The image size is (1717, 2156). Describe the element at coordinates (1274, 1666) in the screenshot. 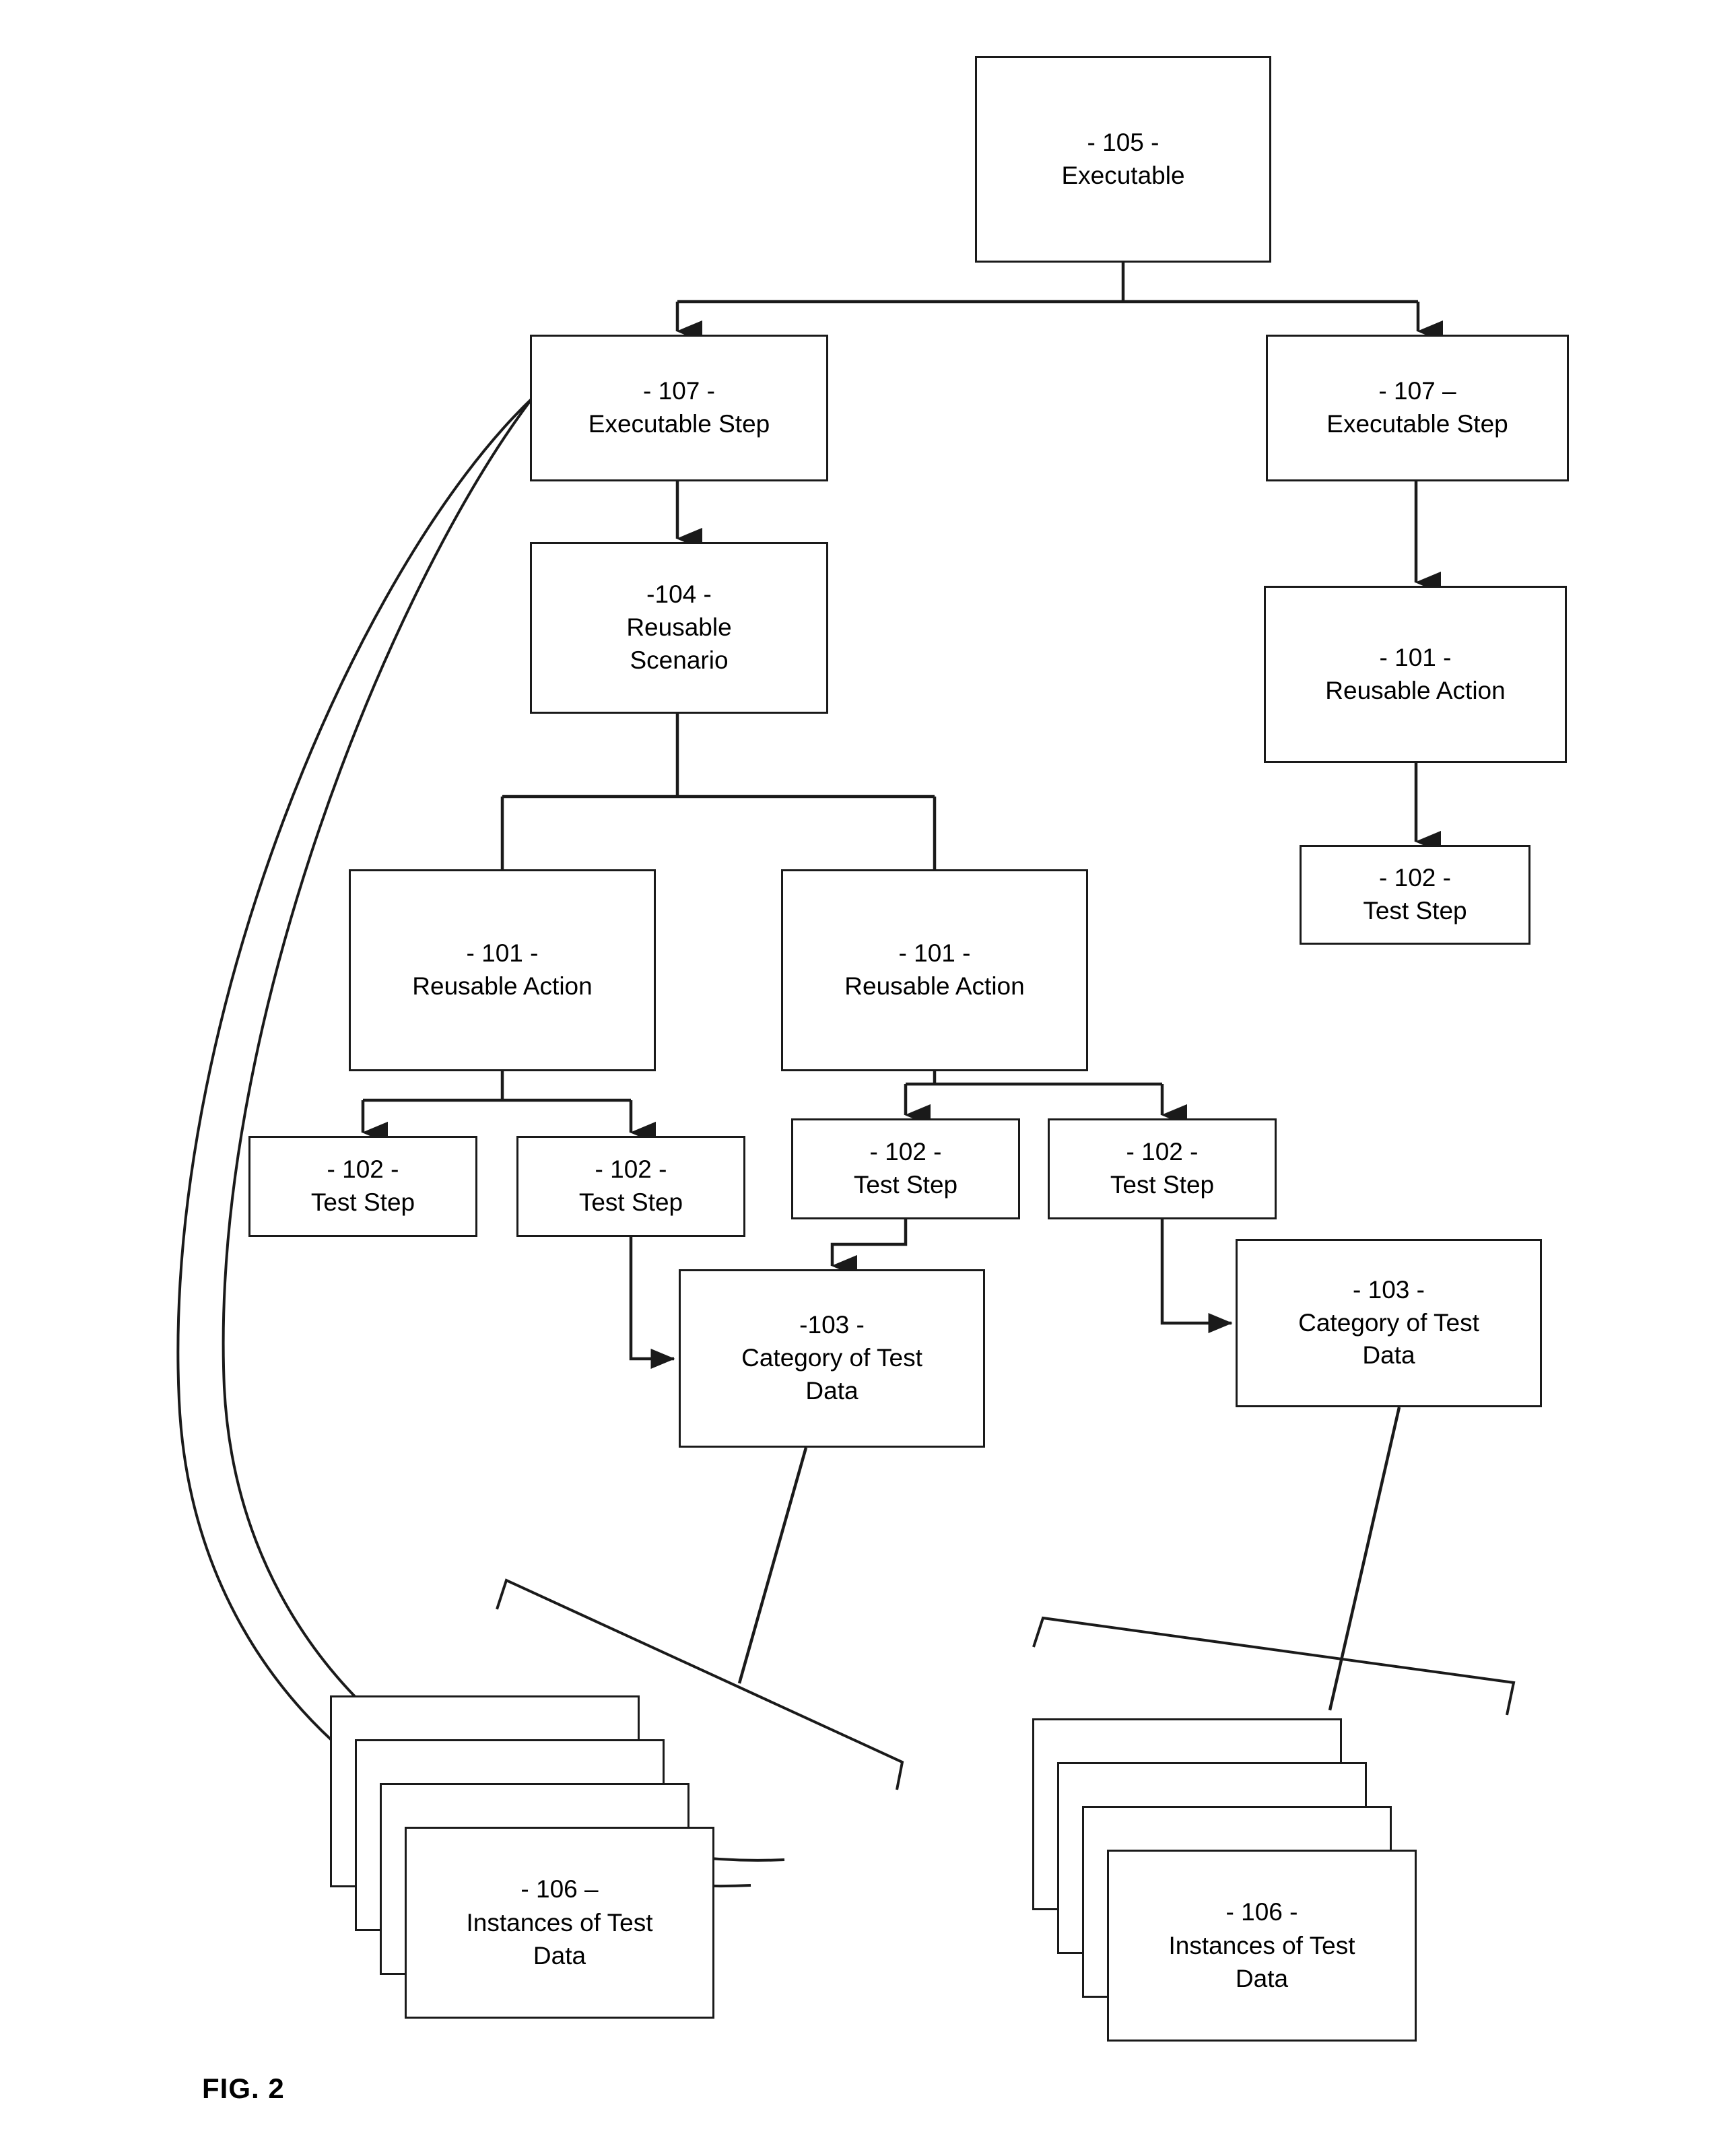

I see `brace-right-stack` at that location.